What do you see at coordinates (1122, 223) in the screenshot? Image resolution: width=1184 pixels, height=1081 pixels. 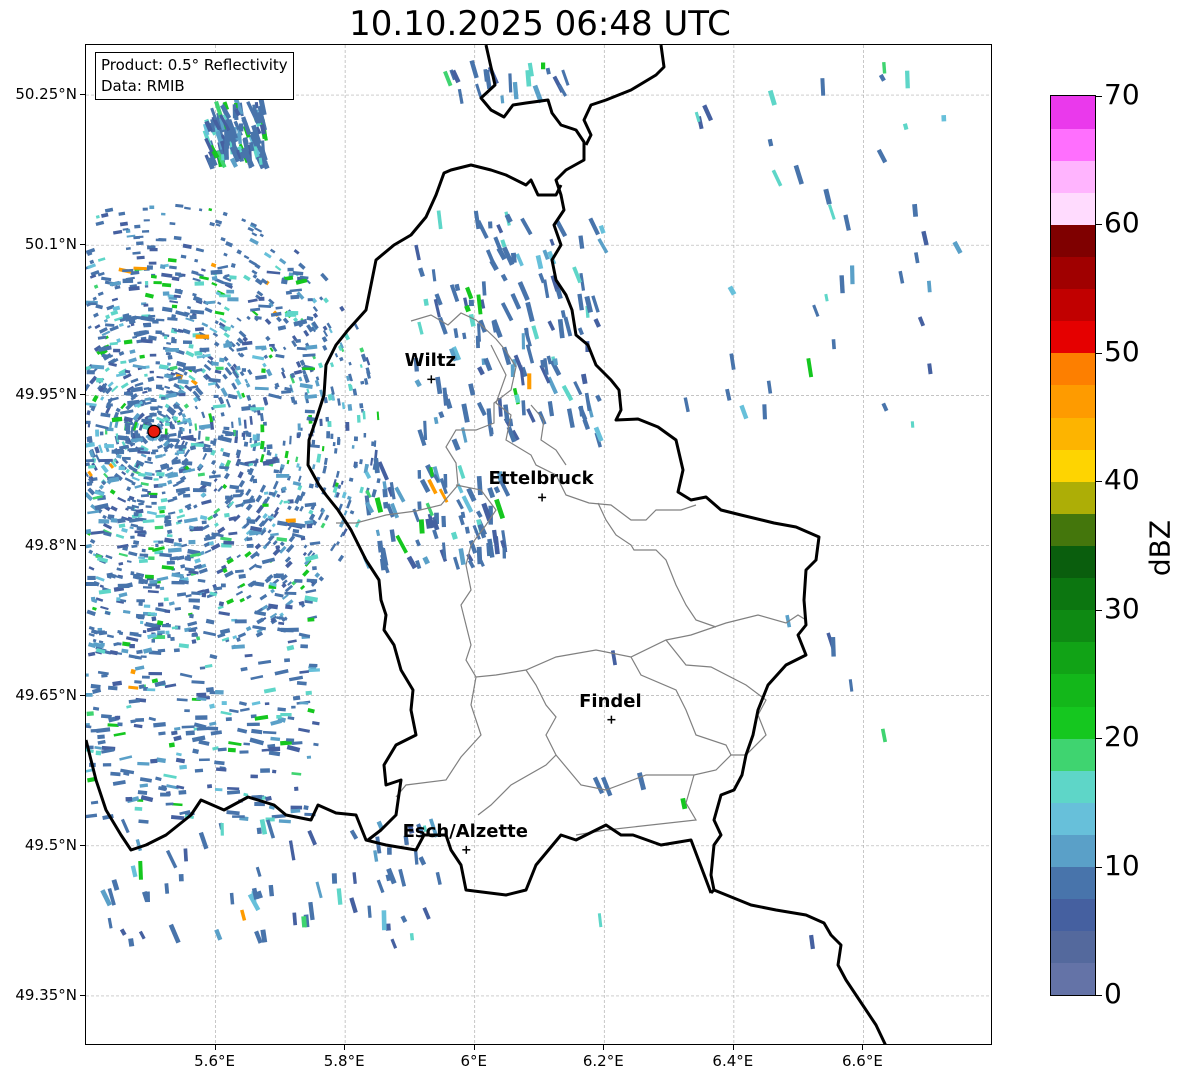 I see `colorbar-tick-label: 60` at bounding box center [1122, 223].